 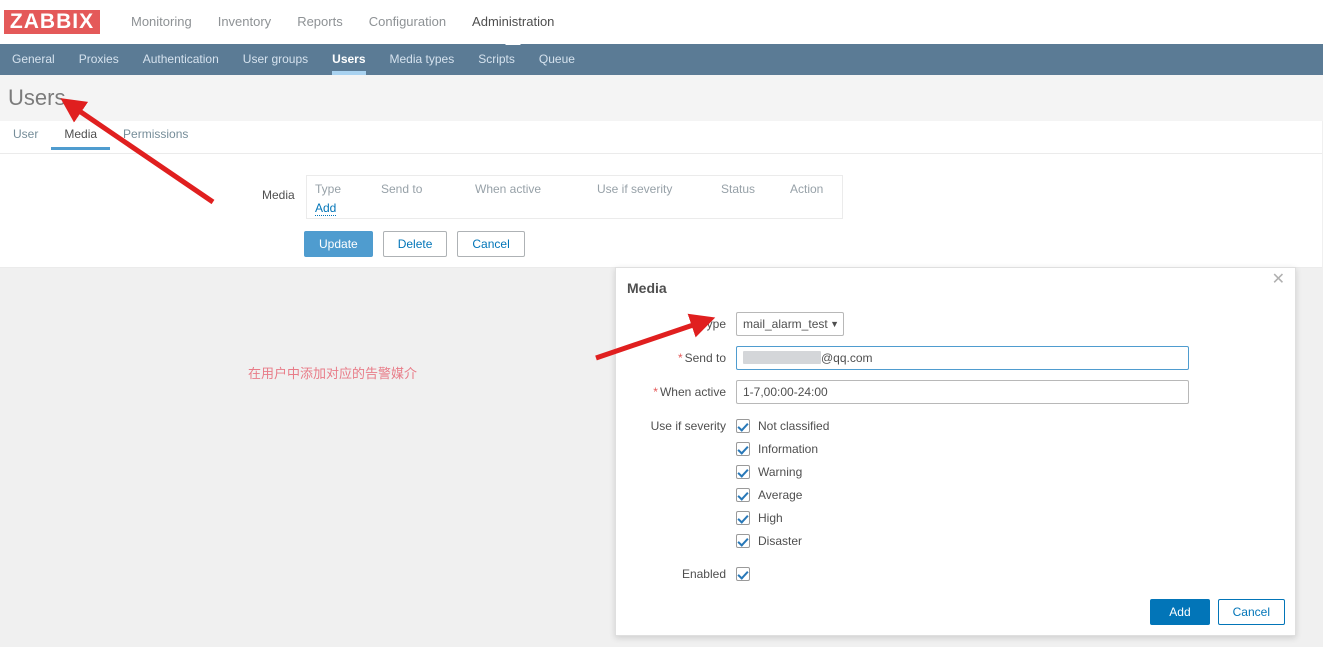 I want to click on send-to-suffix: @qq.com, so click(x=847, y=358).